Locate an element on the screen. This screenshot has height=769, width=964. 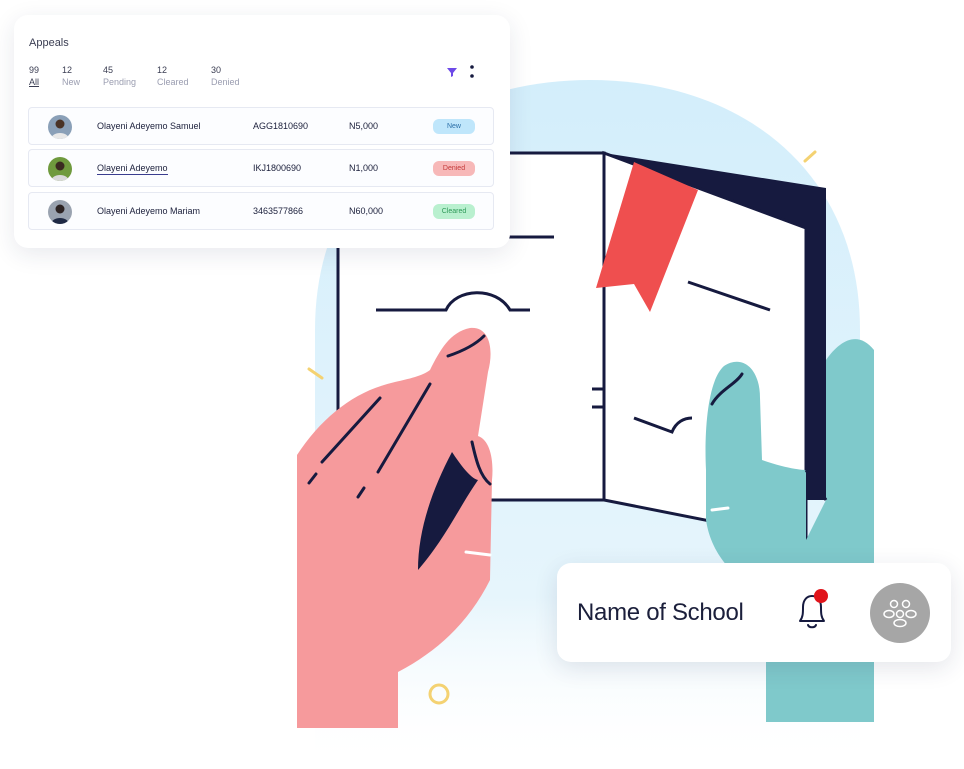
status-badge: Cleared is located at coordinates (454, 211).